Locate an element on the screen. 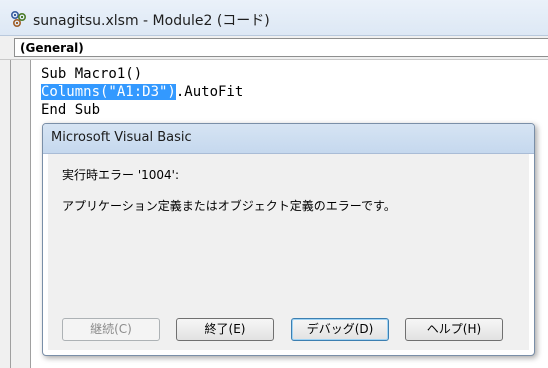 This screenshot has height=368, width=548. error-message-text: アプリケーション定義またはオブジェクト定義のエラーです。 is located at coordinates (229, 206).